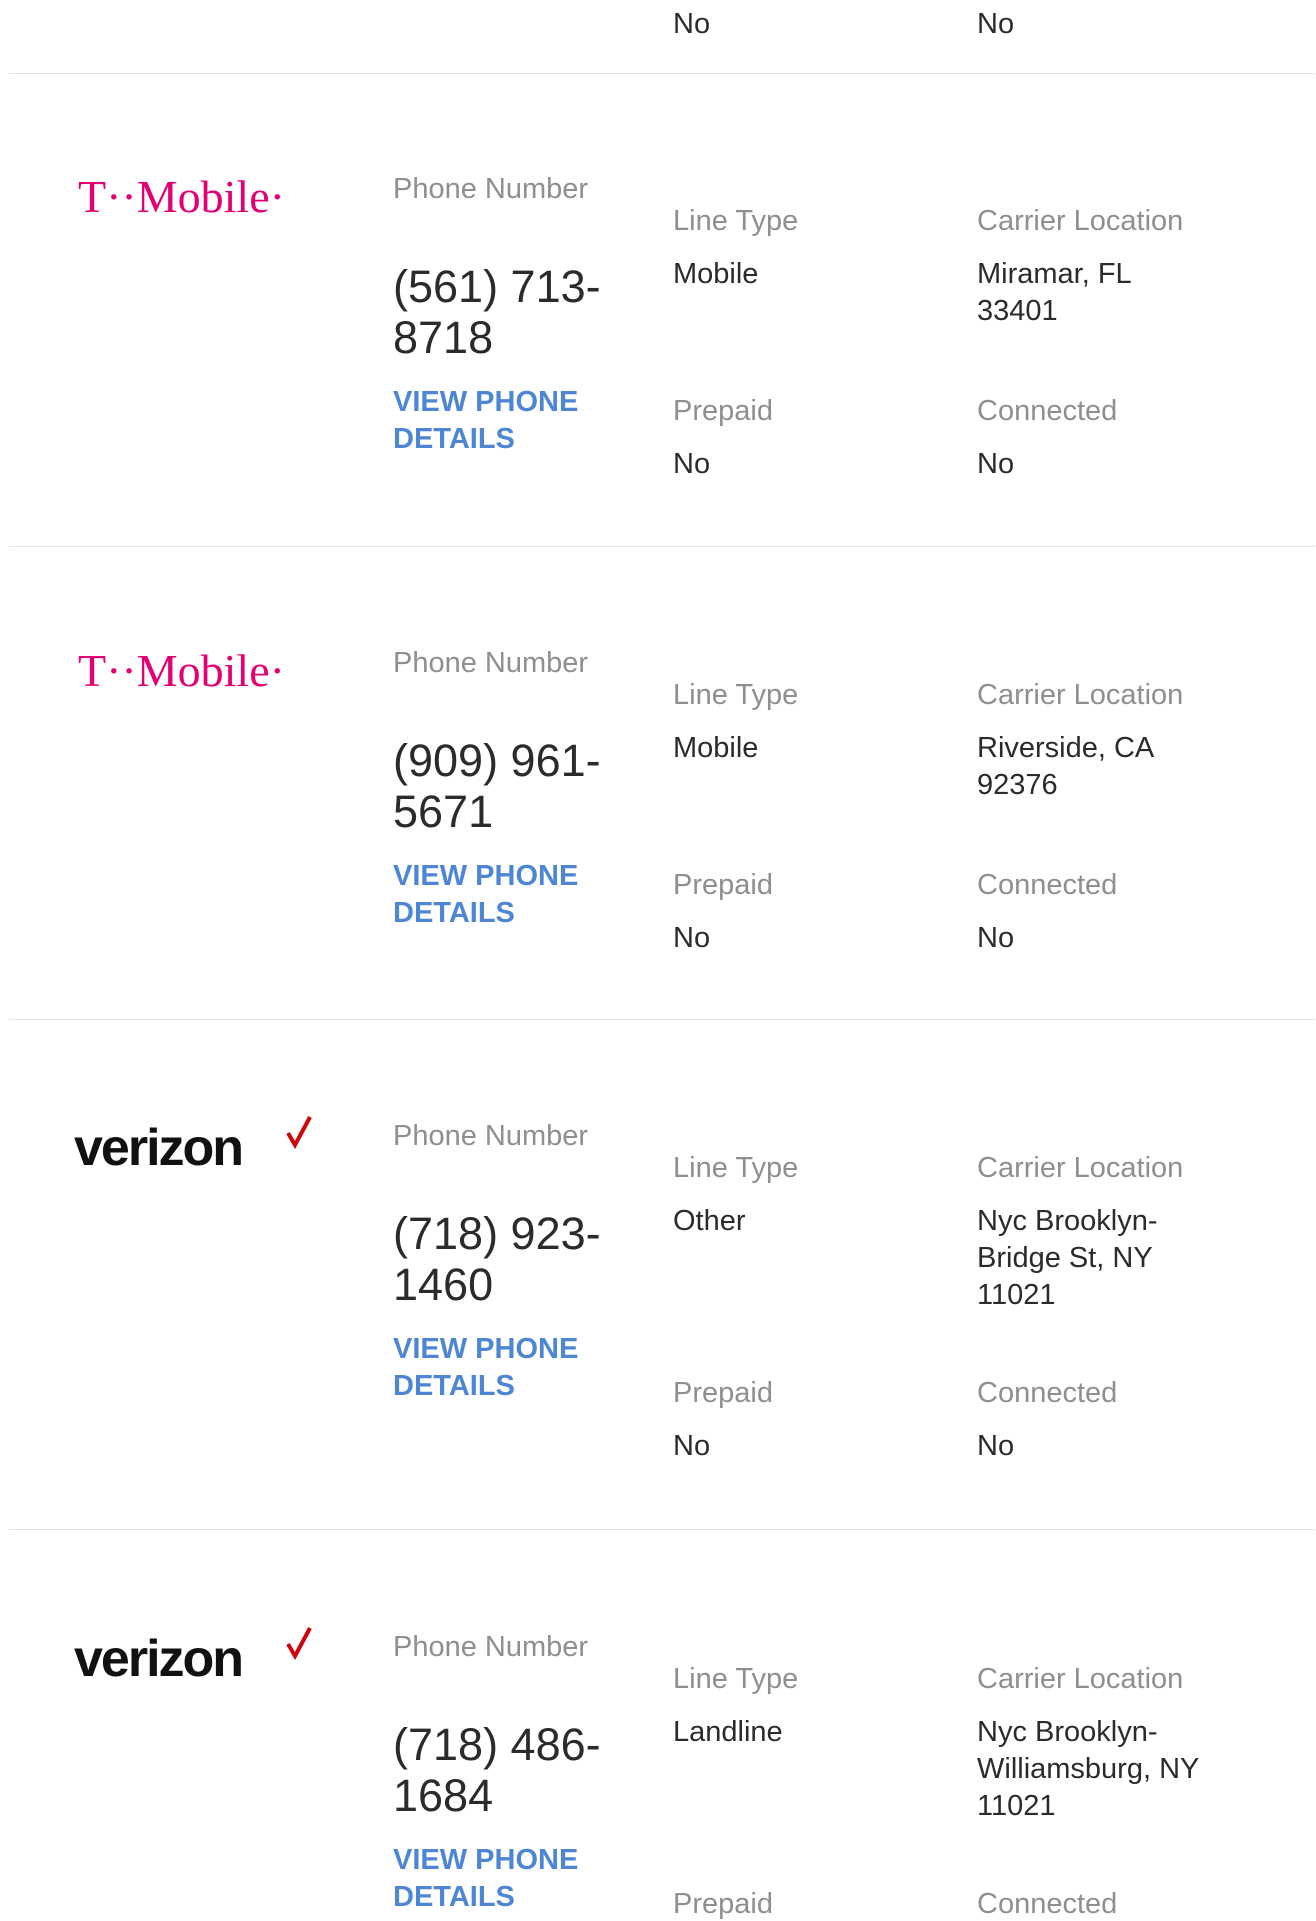 The height and width of the screenshot is (1921, 1316). What do you see at coordinates (497, 786) in the screenshot?
I see `phone-number-value: (909) 961-5671` at bounding box center [497, 786].